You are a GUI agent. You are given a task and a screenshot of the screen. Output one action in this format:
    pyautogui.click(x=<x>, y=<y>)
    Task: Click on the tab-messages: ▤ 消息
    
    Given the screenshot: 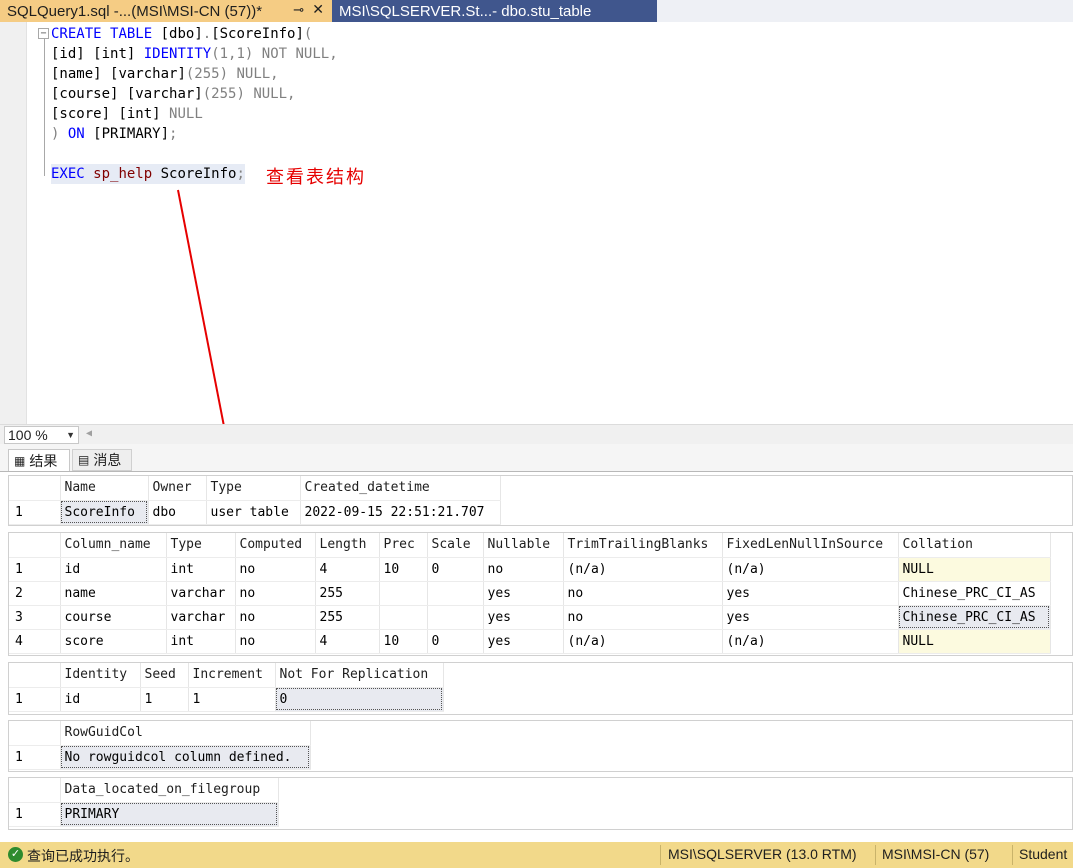 What is the action you would take?
    pyautogui.click(x=102, y=460)
    